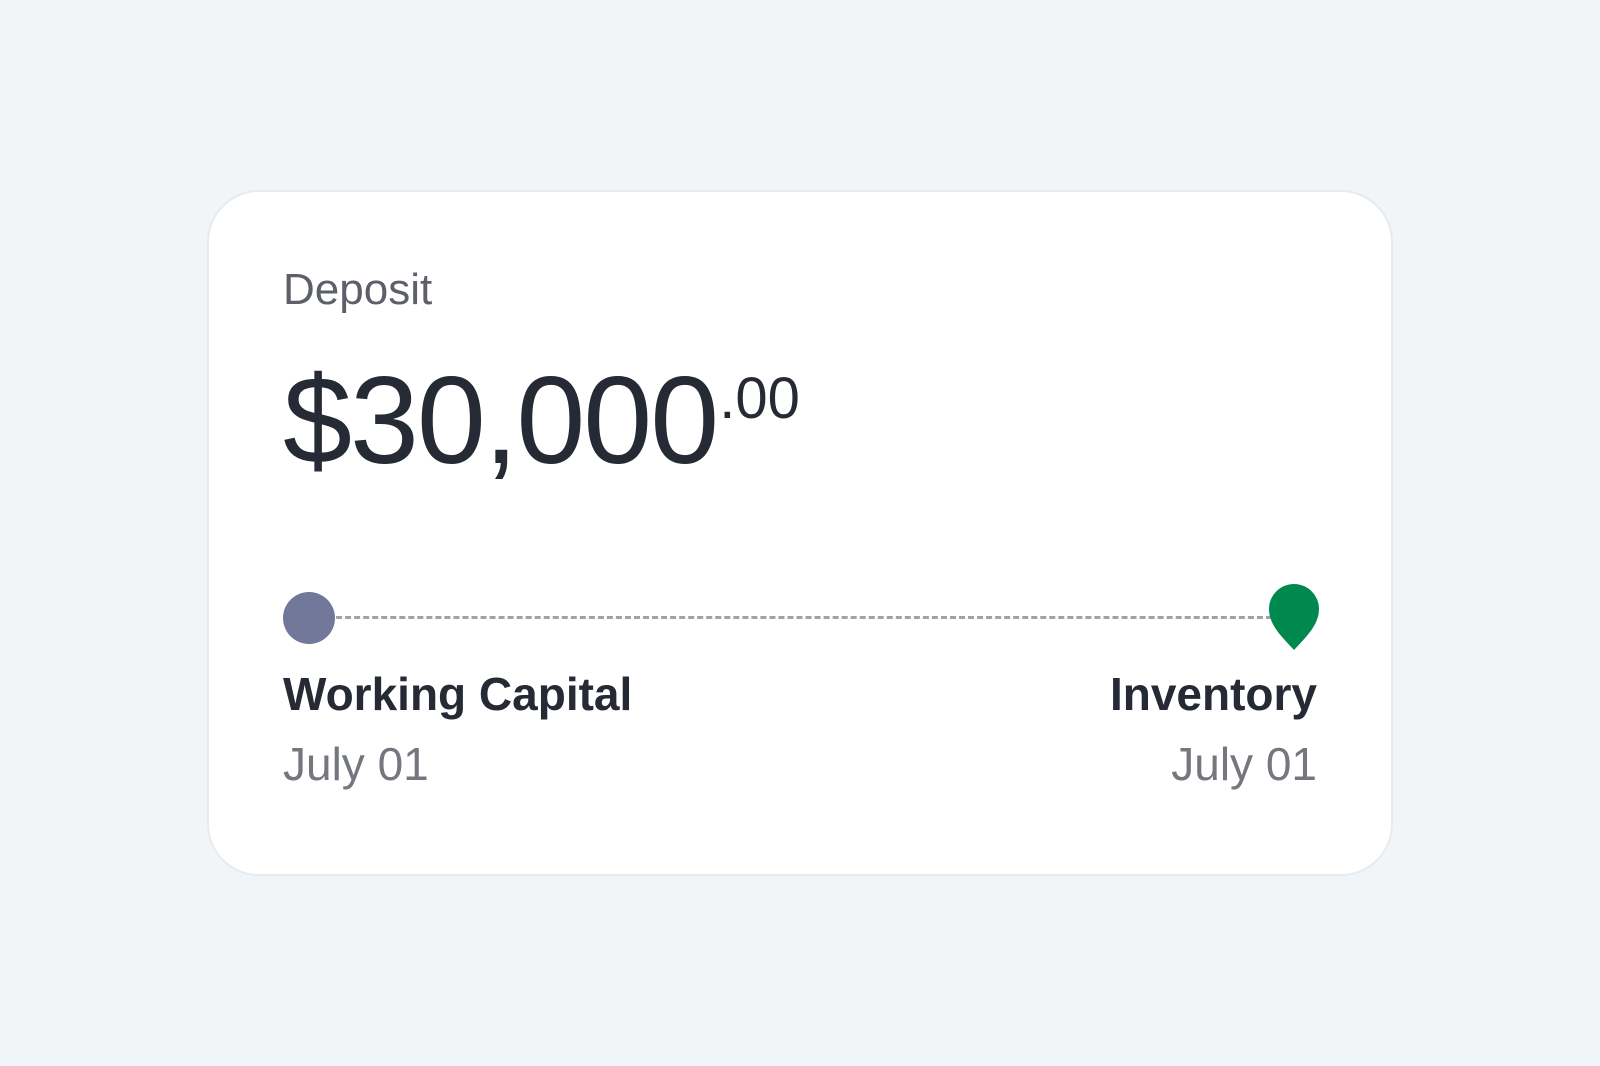  What do you see at coordinates (795, 617) in the screenshot?
I see `dashed-connector` at bounding box center [795, 617].